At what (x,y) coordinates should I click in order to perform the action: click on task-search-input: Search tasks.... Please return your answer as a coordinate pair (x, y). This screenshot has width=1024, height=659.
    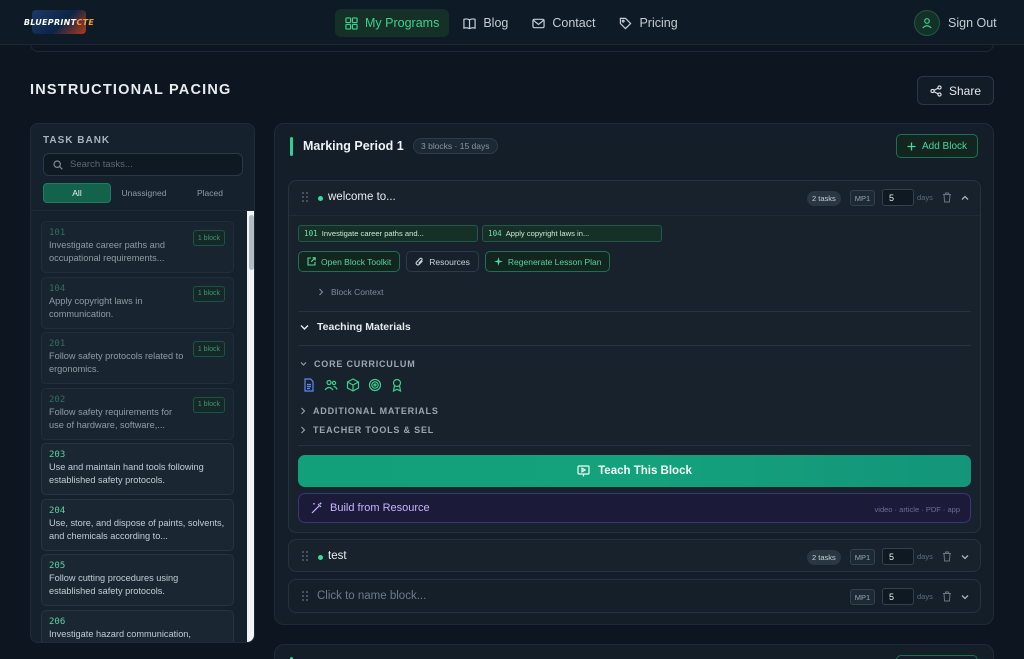
    Looking at the image, I should click on (143, 164).